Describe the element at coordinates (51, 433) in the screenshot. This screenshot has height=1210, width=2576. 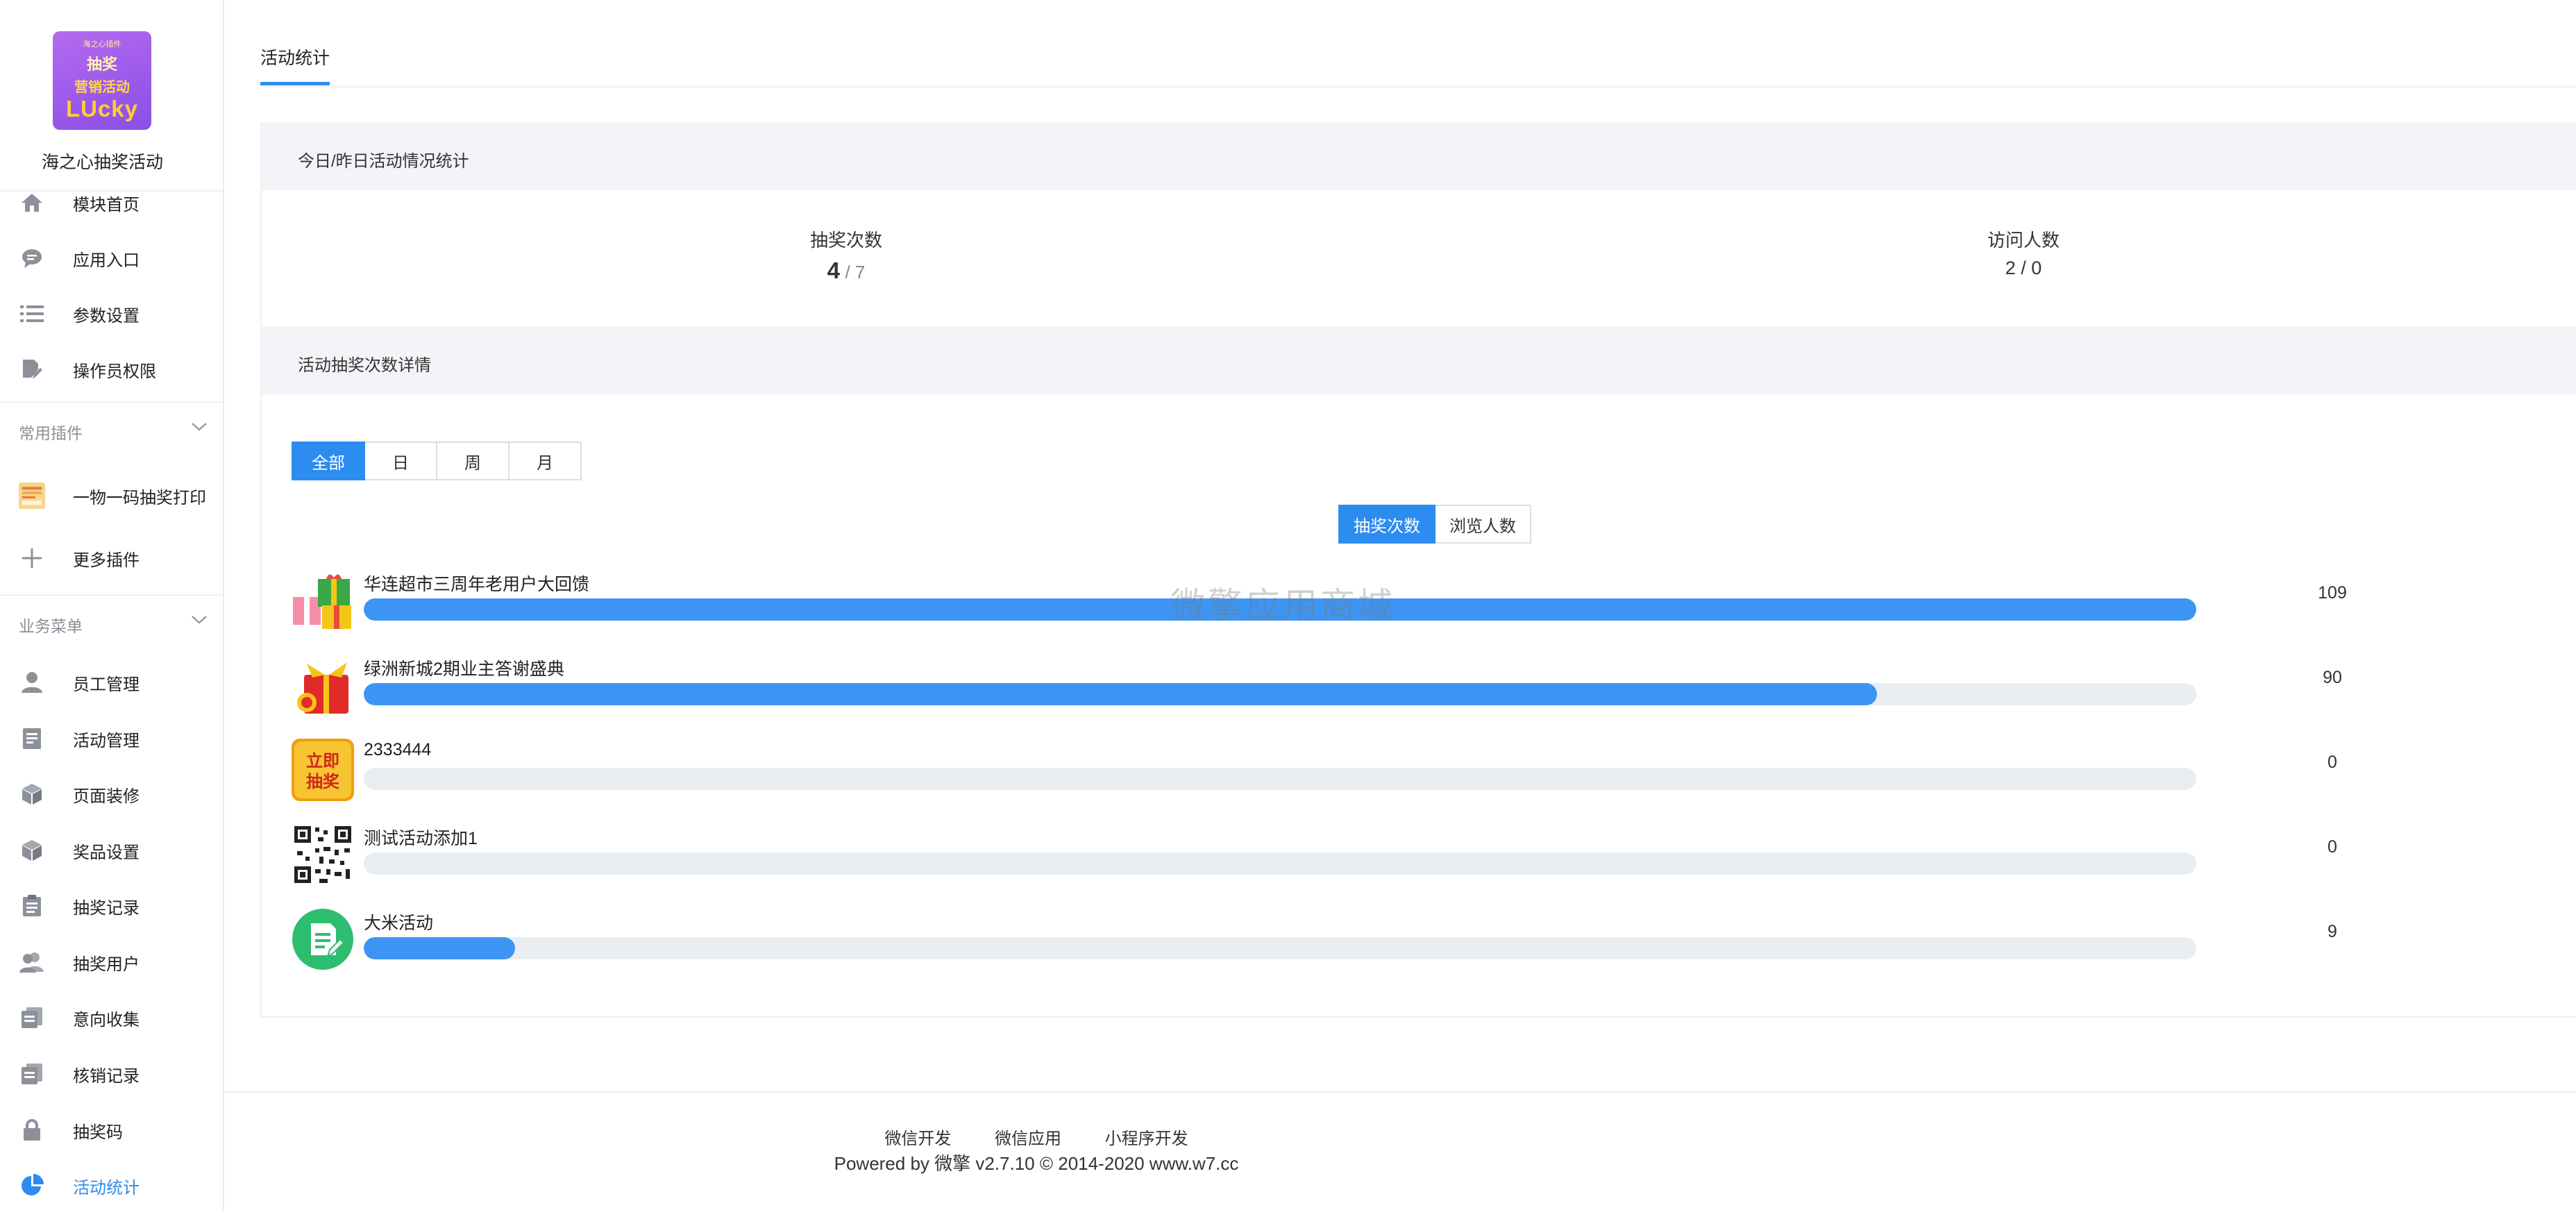
I see `group-label: 常用插件` at that location.